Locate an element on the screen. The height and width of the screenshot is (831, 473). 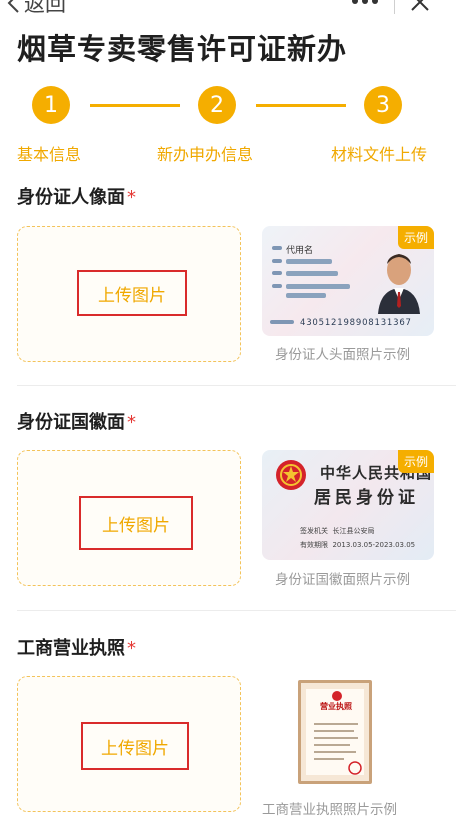
sample-name: 代用名 is located at coordinates (300, 251).